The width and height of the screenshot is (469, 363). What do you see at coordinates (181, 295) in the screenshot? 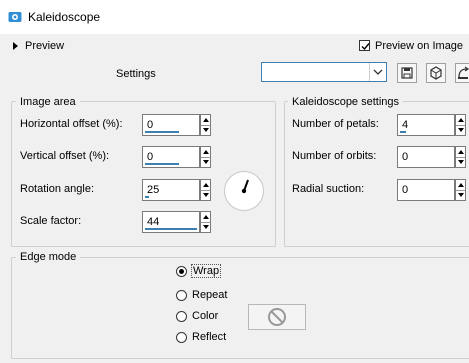
I see `edge-mode-repeat-radio` at bounding box center [181, 295].